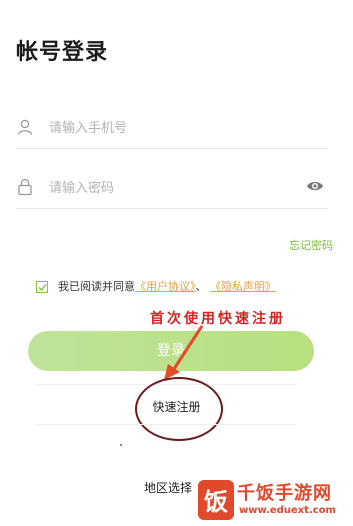 The width and height of the screenshot is (353, 526). I want to click on watermark-url: www.eduext.com, so click(287, 510).